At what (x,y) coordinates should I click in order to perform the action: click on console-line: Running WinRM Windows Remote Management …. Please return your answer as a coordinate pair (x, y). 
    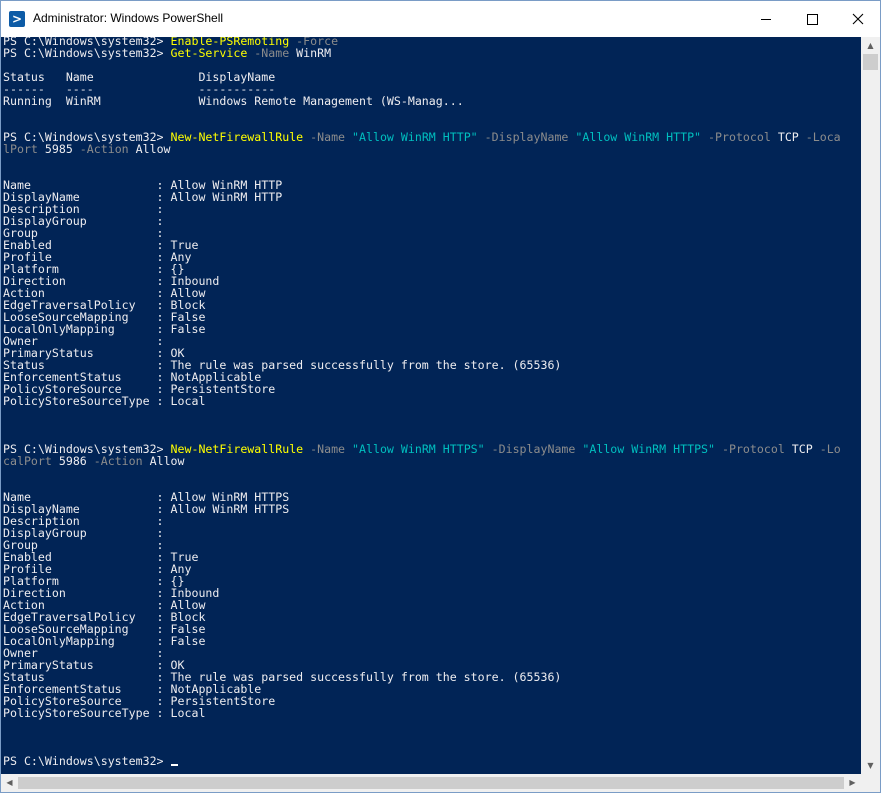
    Looking at the image, I should click on (422, 101).